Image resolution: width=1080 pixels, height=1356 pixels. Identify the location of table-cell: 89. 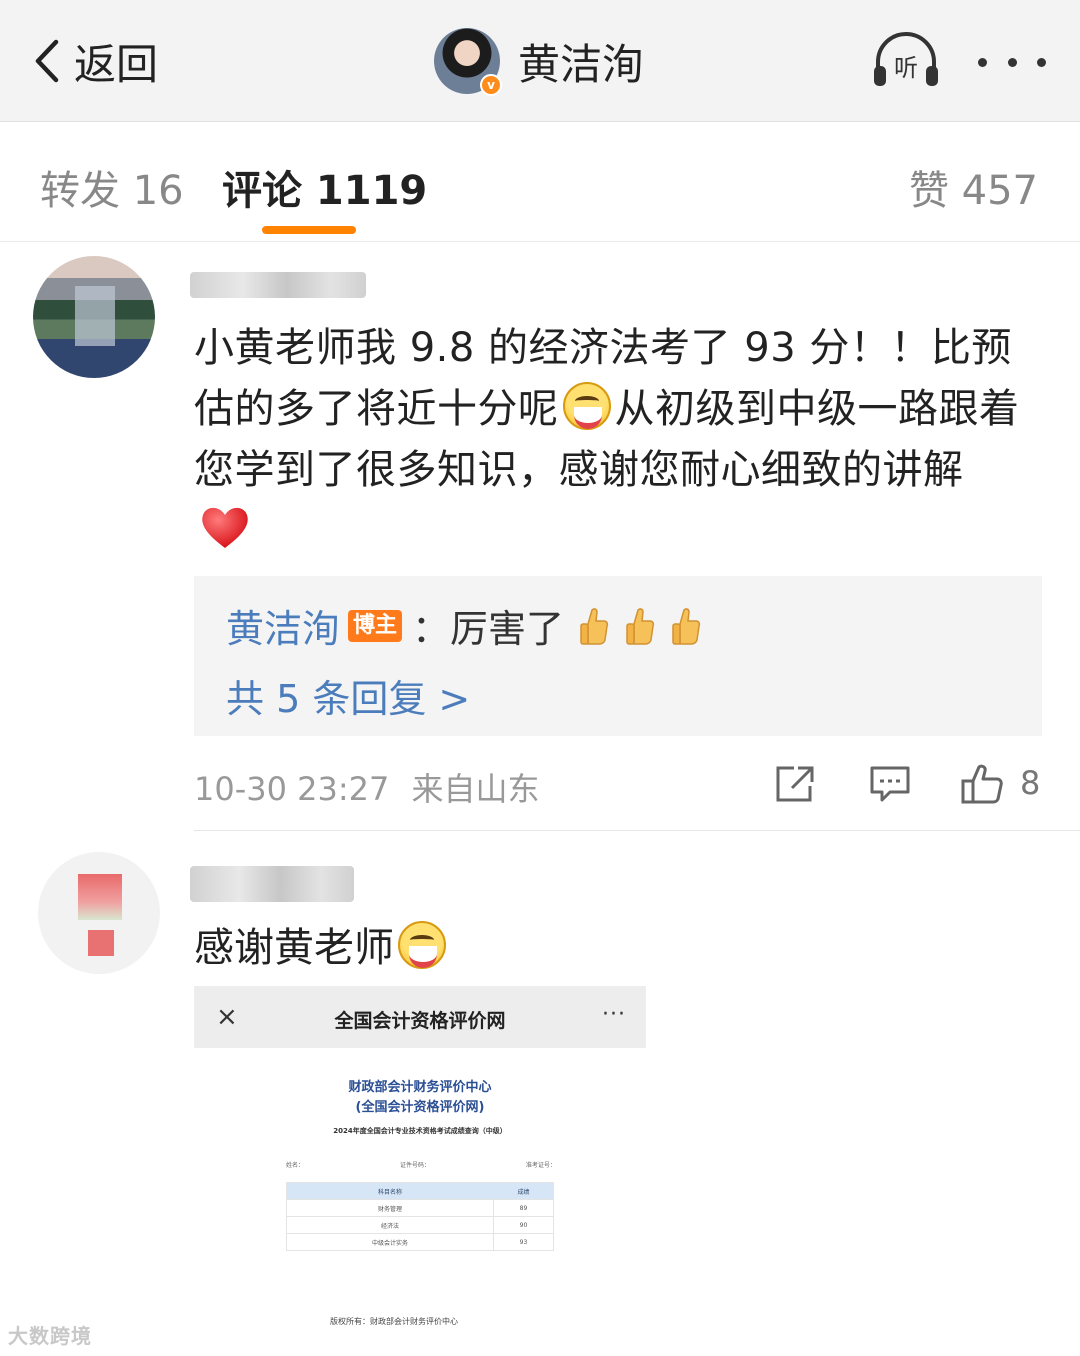
(523, 1208).